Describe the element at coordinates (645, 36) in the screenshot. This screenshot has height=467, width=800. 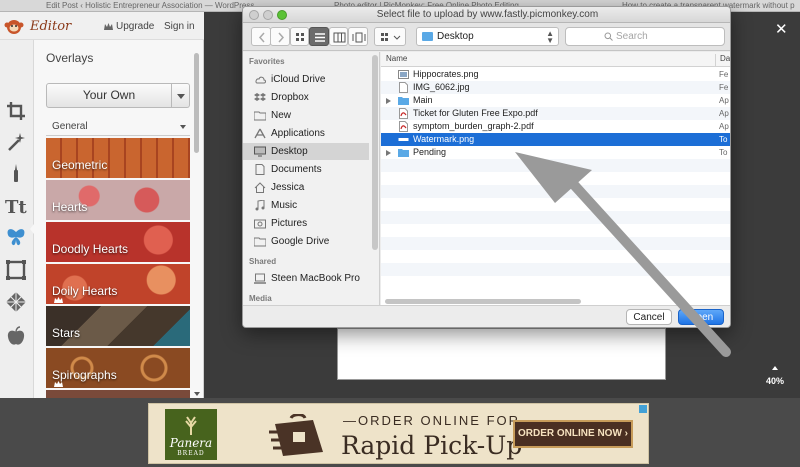
I see `search-field: Search` at that location.